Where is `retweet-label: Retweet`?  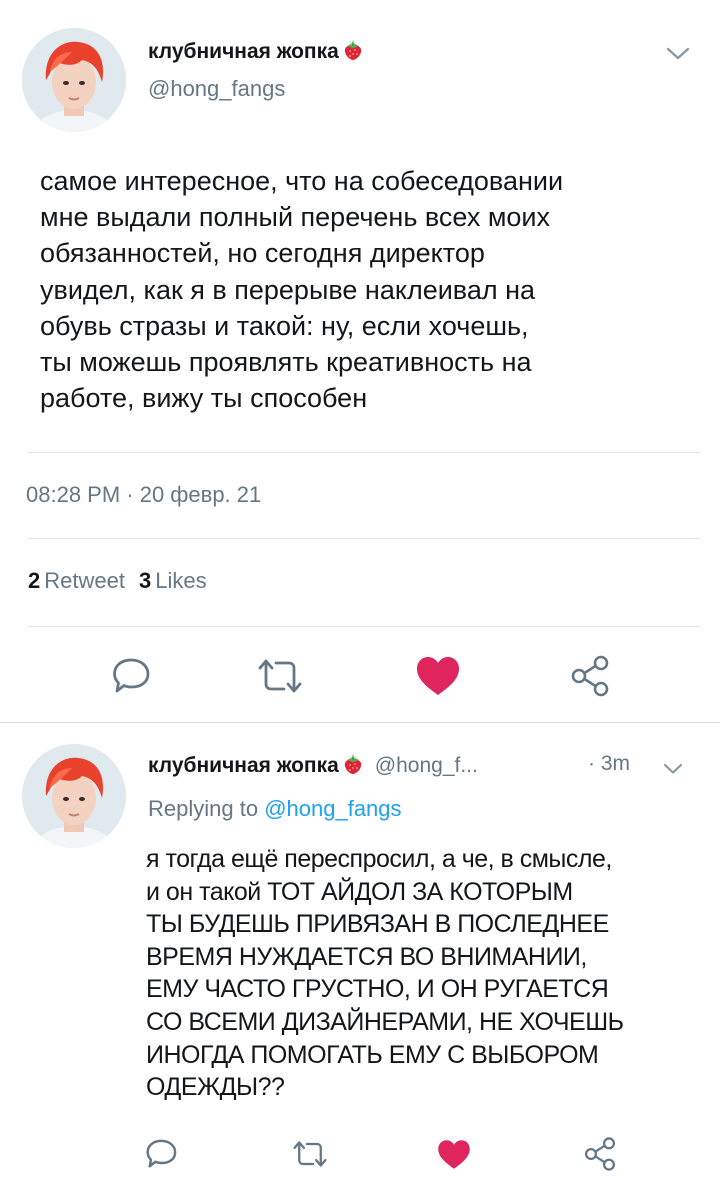 retweet-label: Retweet is located at coordinates (84, 580).